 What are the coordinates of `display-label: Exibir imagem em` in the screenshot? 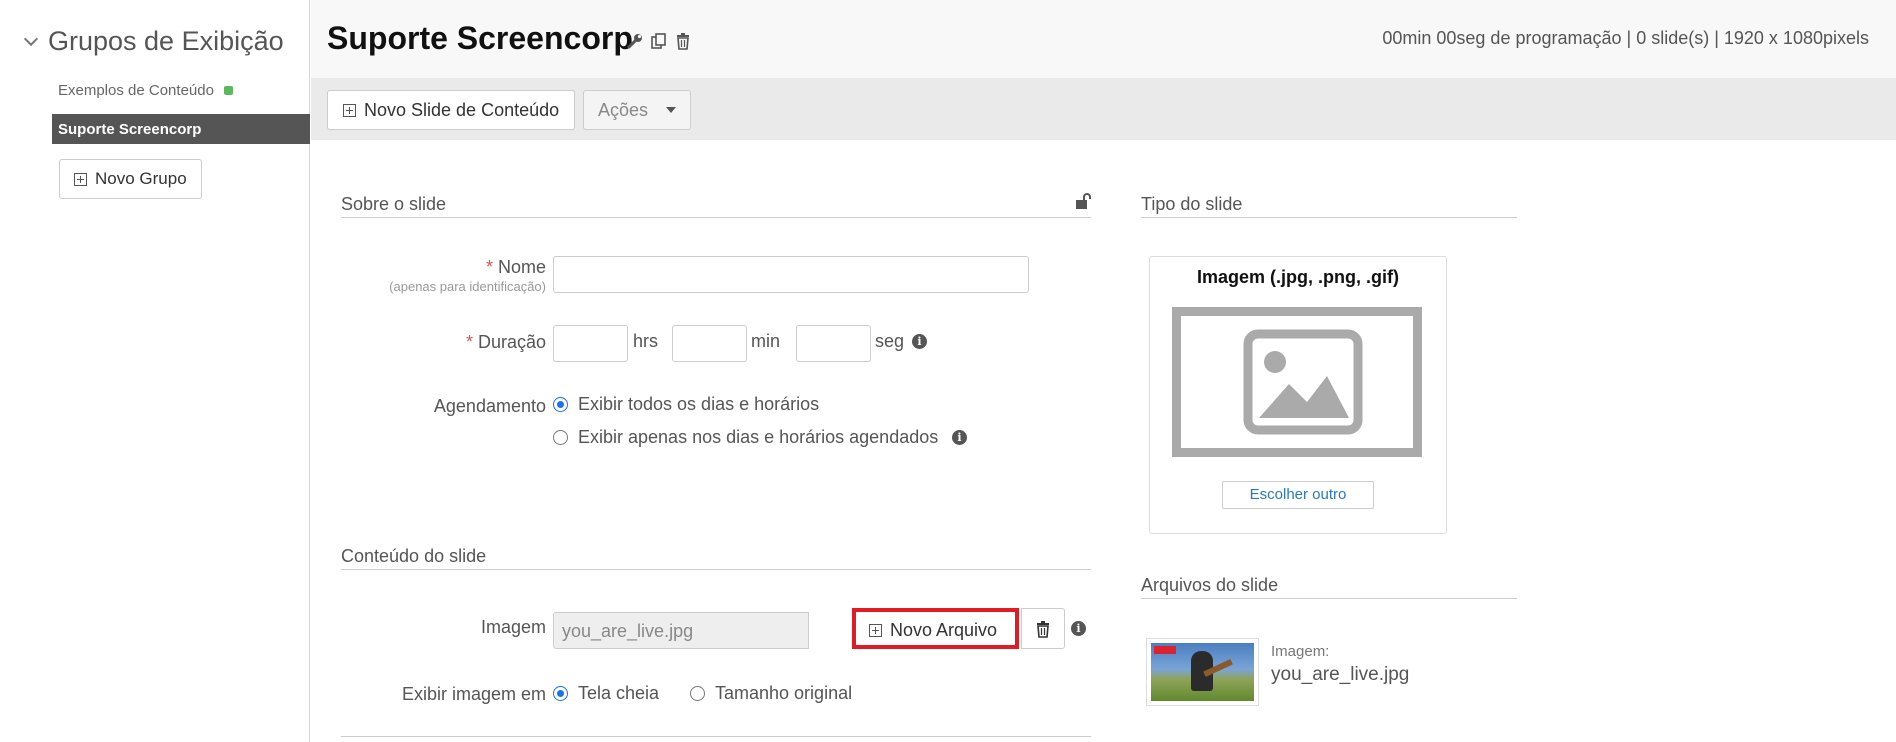 It's located at (473, 694).